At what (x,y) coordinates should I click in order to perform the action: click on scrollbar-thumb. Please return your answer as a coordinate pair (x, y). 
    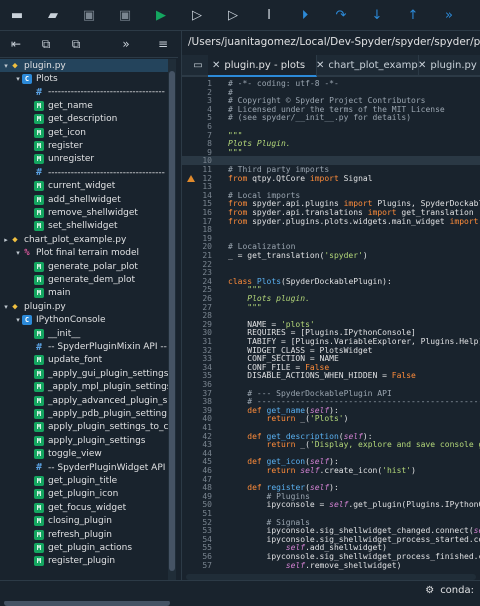
    Looking at the image, I should click on (172, 321).